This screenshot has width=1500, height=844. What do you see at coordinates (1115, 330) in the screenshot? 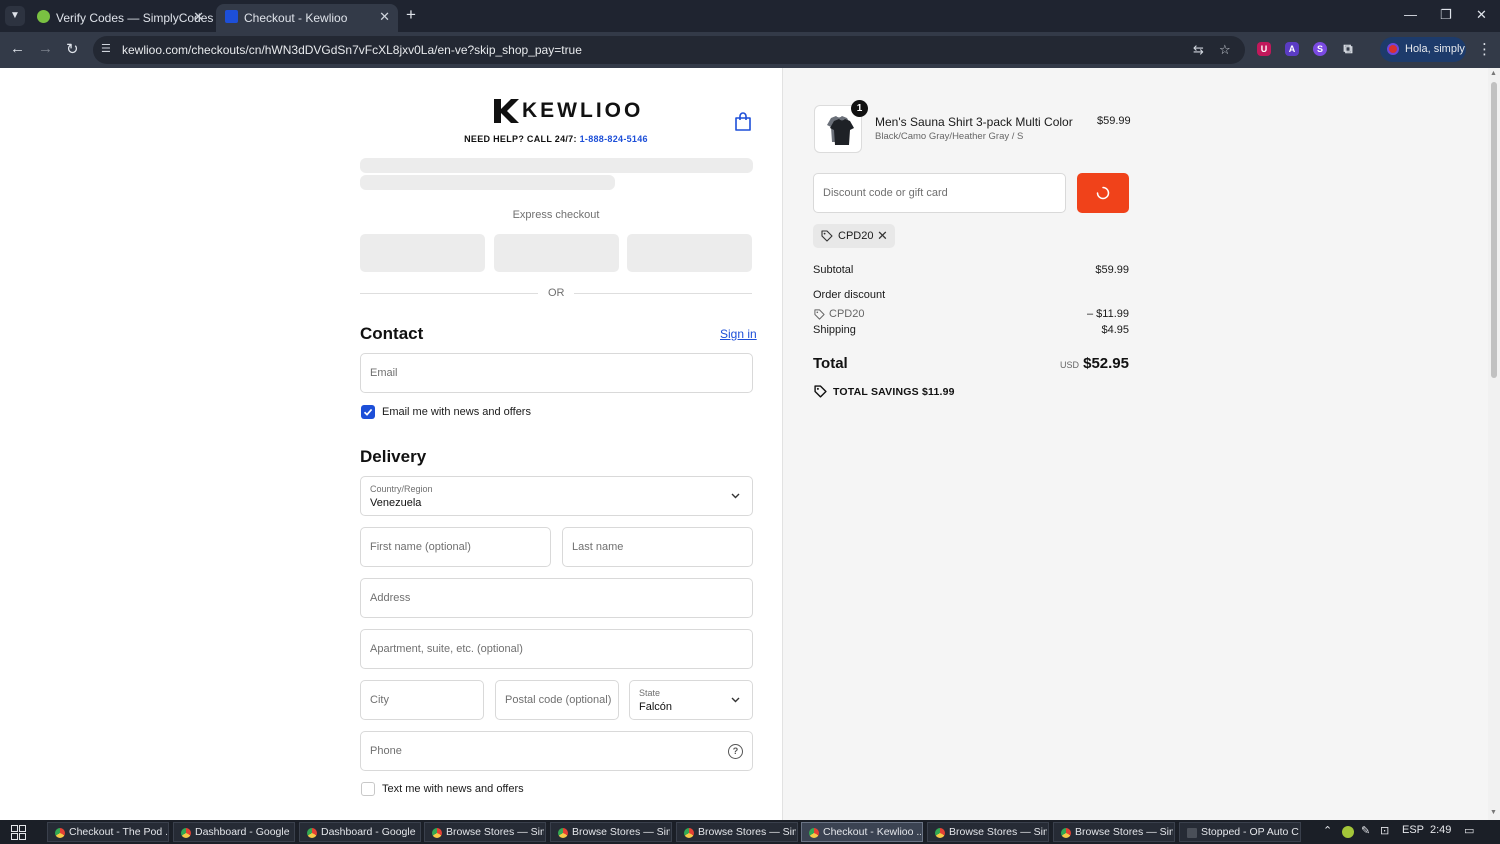
I see `shipping-value: $4.95` at bounding box center [1115, 330].